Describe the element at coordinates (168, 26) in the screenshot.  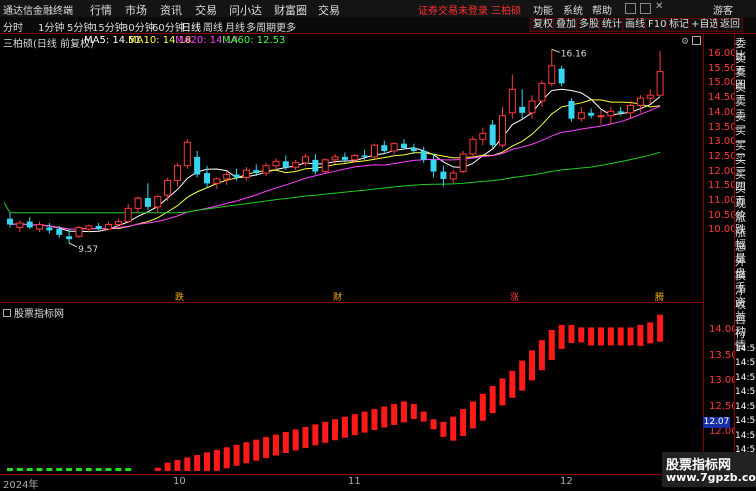
I see `period-60min: 60分钟` at that location.